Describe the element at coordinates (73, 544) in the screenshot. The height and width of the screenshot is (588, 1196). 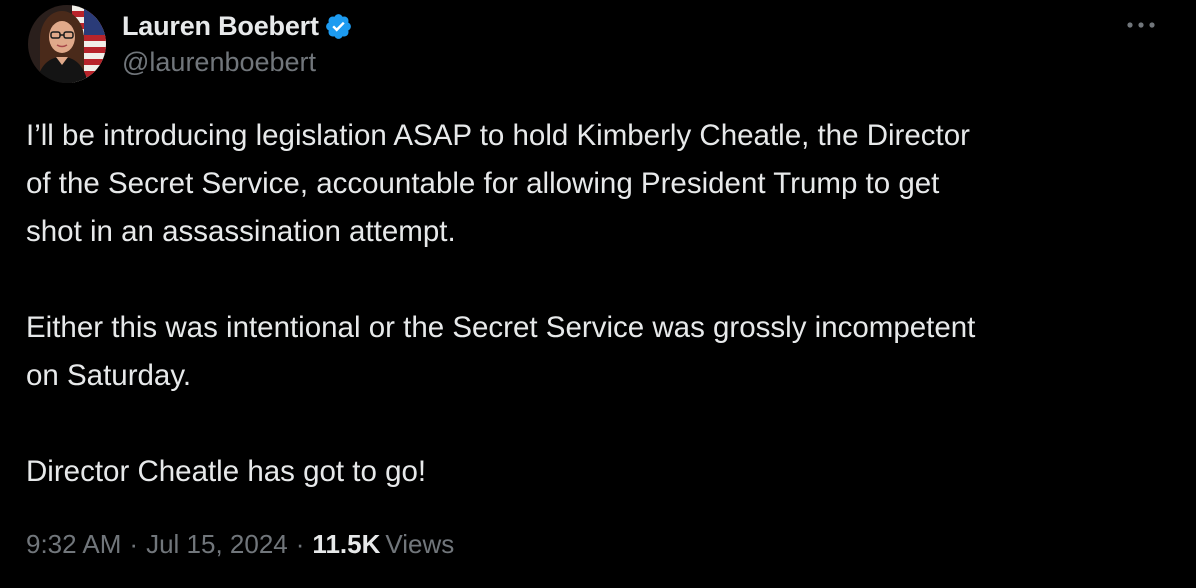
I see `tweet-time: 9:32 AM` at that location.